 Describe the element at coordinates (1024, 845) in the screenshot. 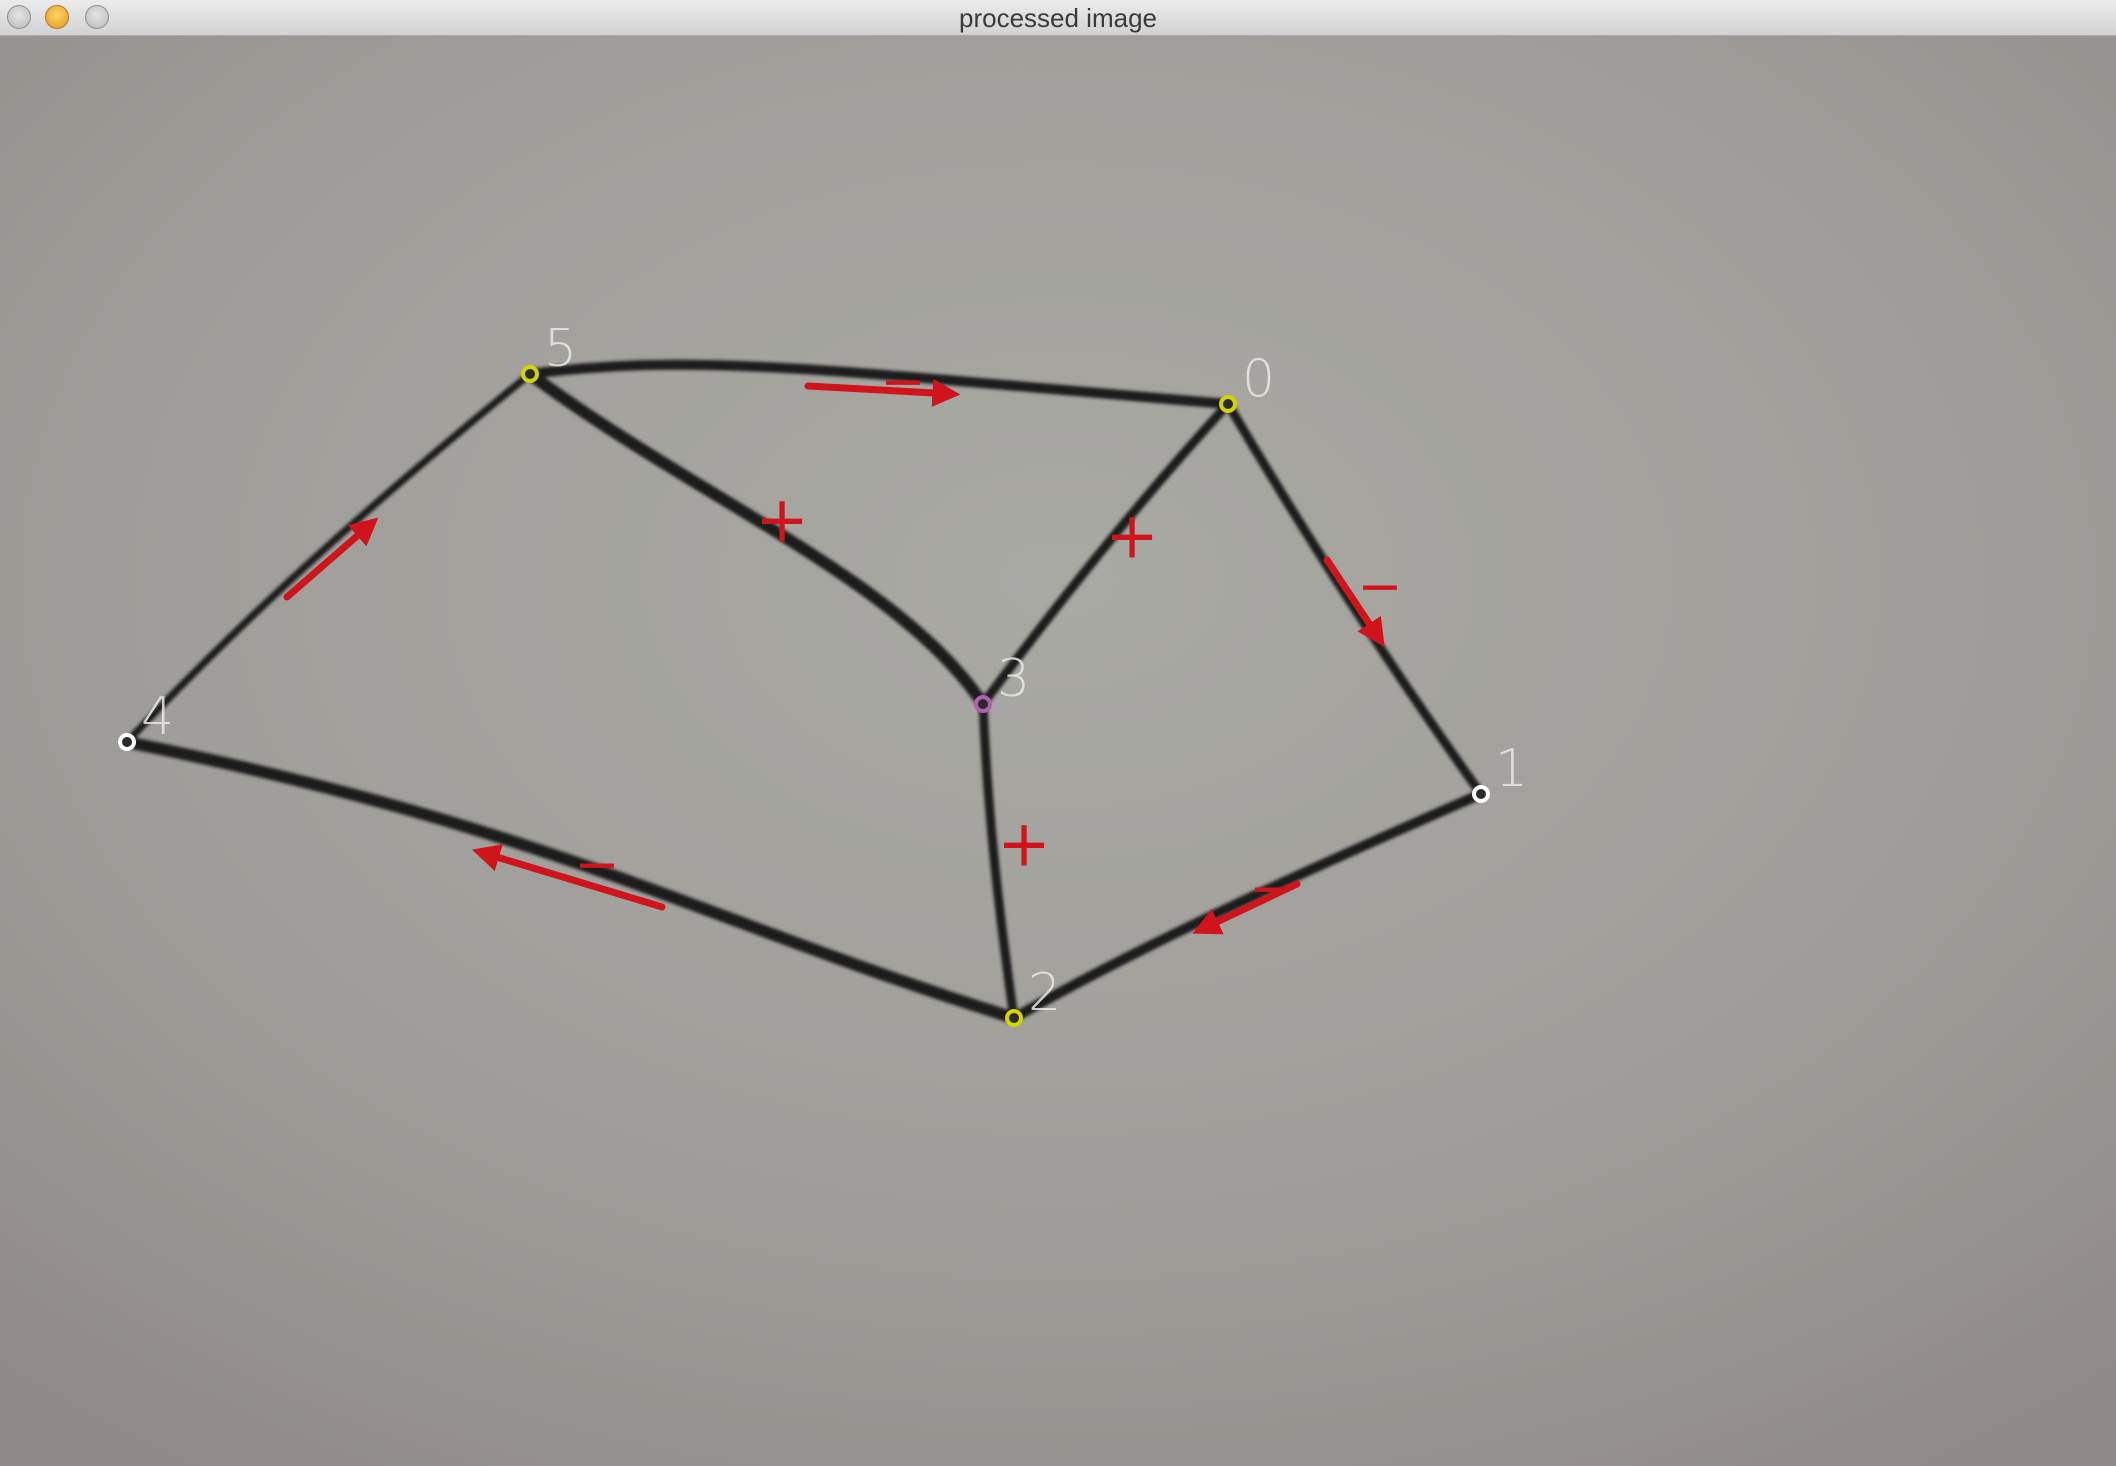

I see `edge-sign-3-2: +` at that location.